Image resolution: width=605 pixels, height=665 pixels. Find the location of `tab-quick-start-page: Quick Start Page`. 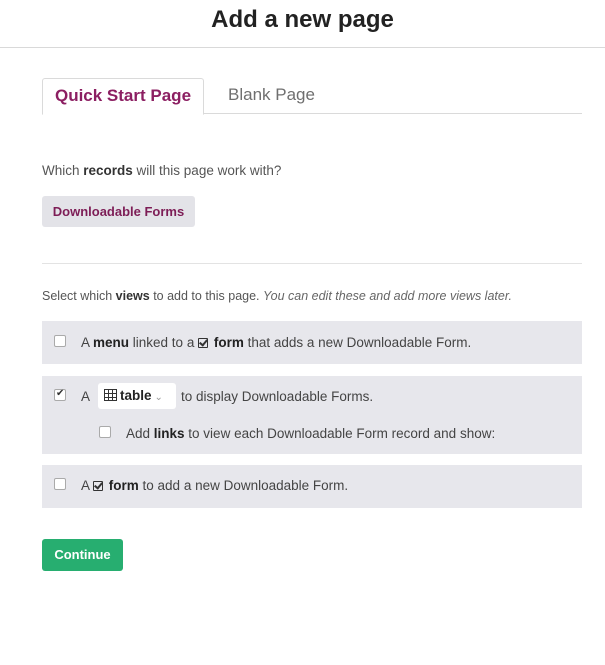

tab-quick-start-page: Quick Start Page is located at coordinates (123, 96).